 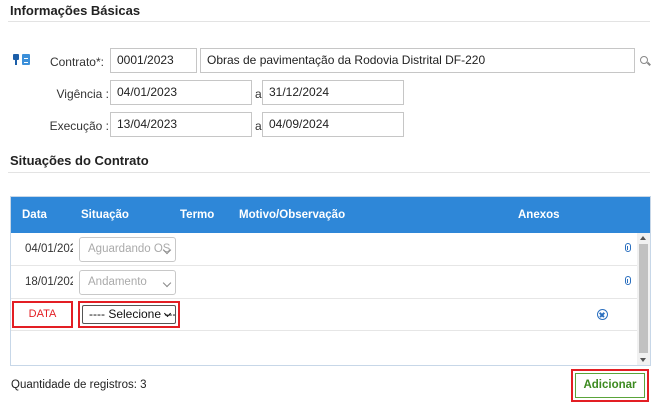 What do you see at coordinates (105, 215) in the screenshot?
I see `column-header-situacao: Situação` at bounding box center [105, 215].